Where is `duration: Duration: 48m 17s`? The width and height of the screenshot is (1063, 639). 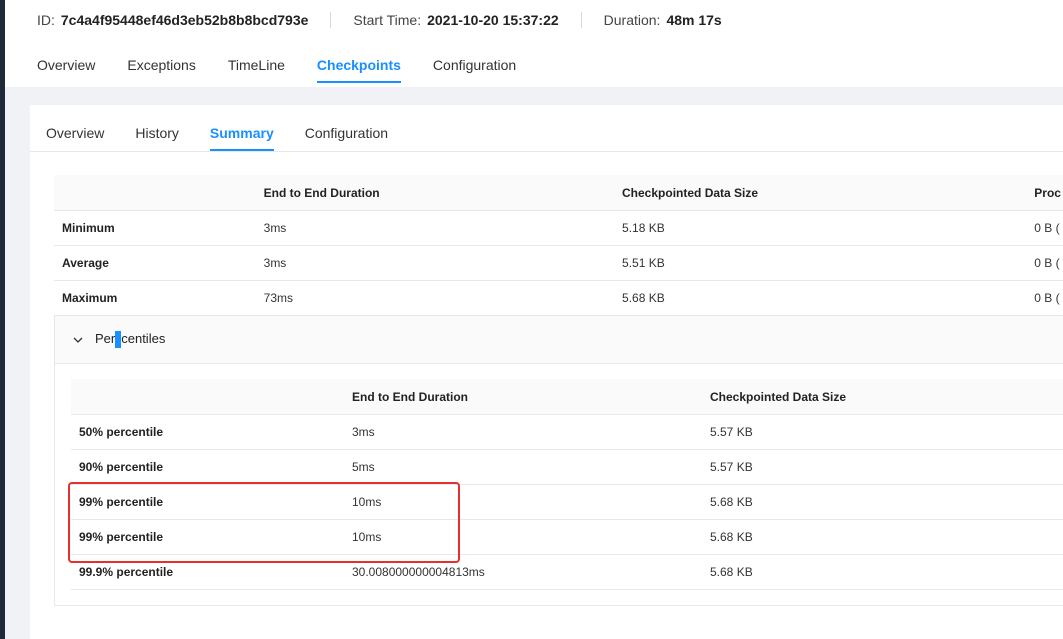
duration: Duration: 48m 17s is located at coordinates (663, 20).